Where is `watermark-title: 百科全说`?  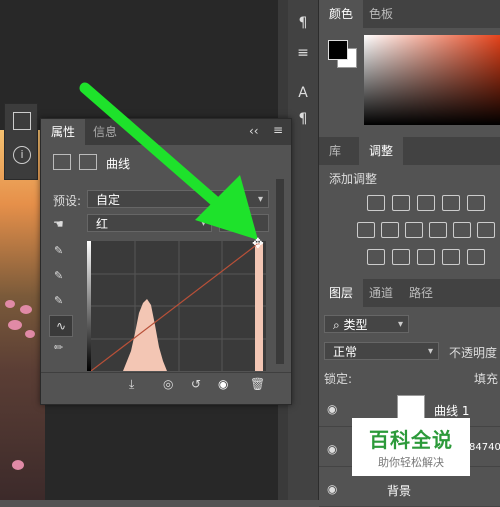 watermark-title: 百科全说 is located at coordinates (411, 440).